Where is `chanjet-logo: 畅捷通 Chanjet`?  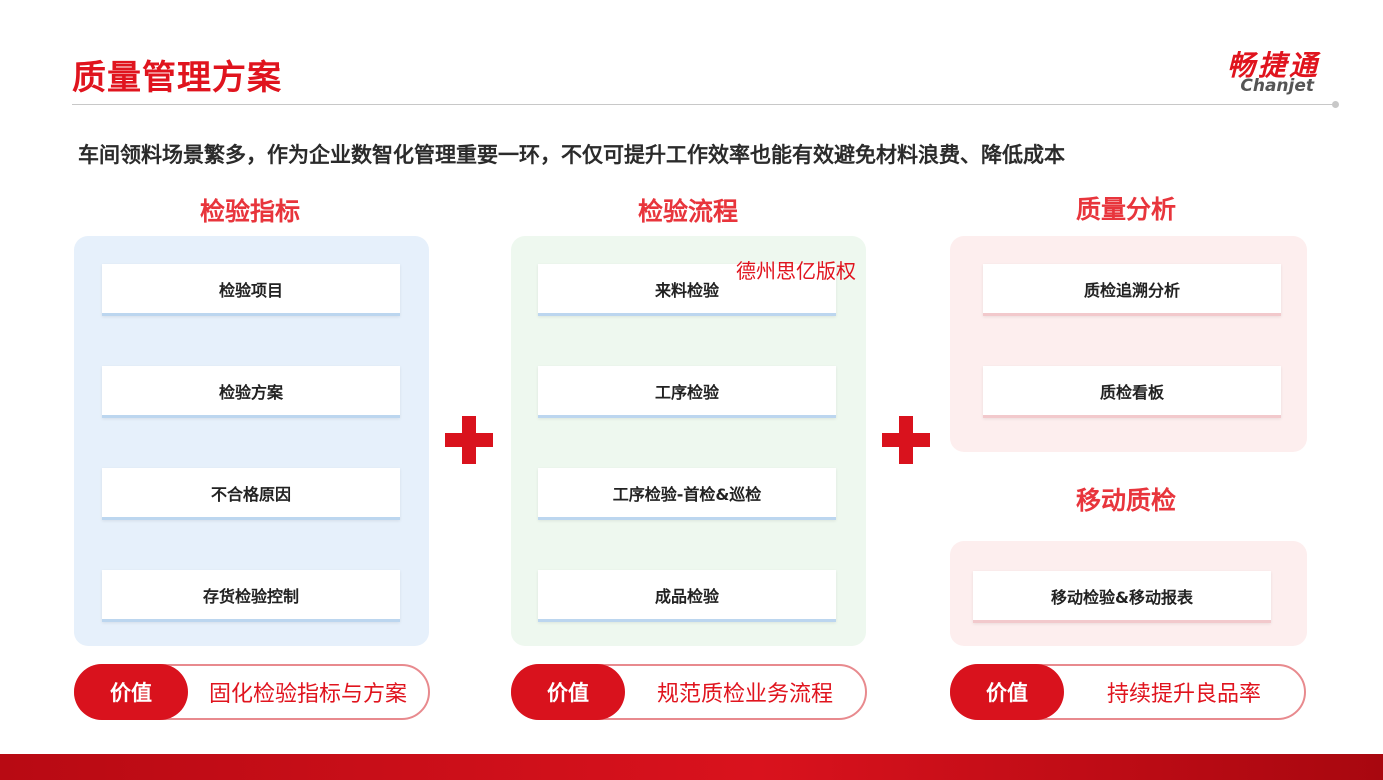 chanjet-logo: 畅捷通 Chanjet is located at coordinates (1255, 71).